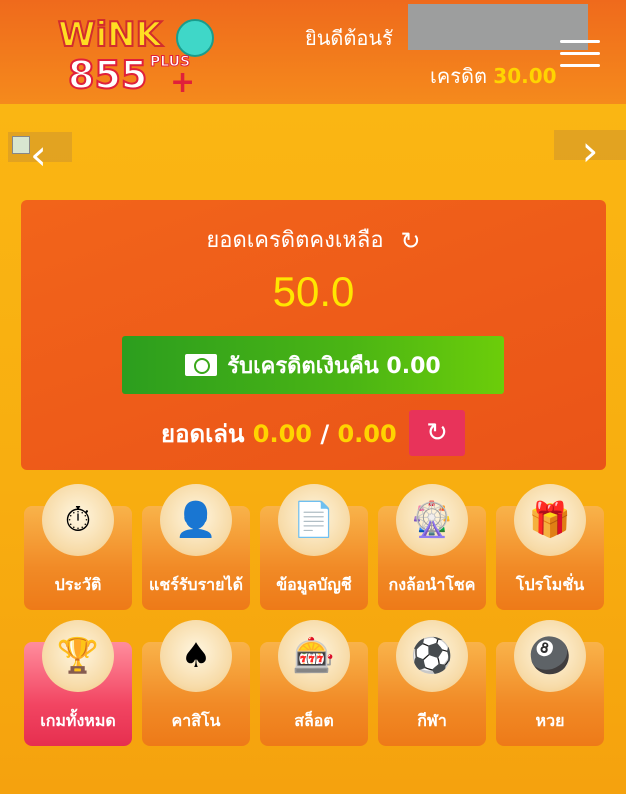 The height and width of the screenshot is (794, 626). What do you see at coordinates (203, 434) in the screenshot?
I see `turnover-label: ยอดเล่น` at bounding box center [203, 434].